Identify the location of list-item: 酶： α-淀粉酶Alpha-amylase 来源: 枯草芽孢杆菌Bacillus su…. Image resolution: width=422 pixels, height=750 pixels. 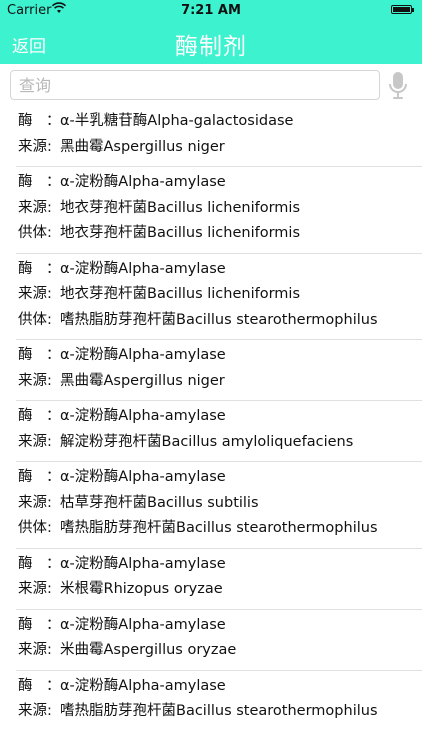
(219, 505).